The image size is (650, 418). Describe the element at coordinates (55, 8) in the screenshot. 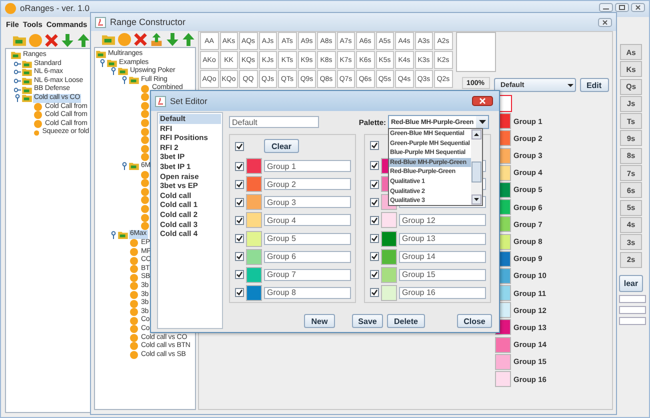

I see `window-title: oRanges - ver. 1.0` at that location.